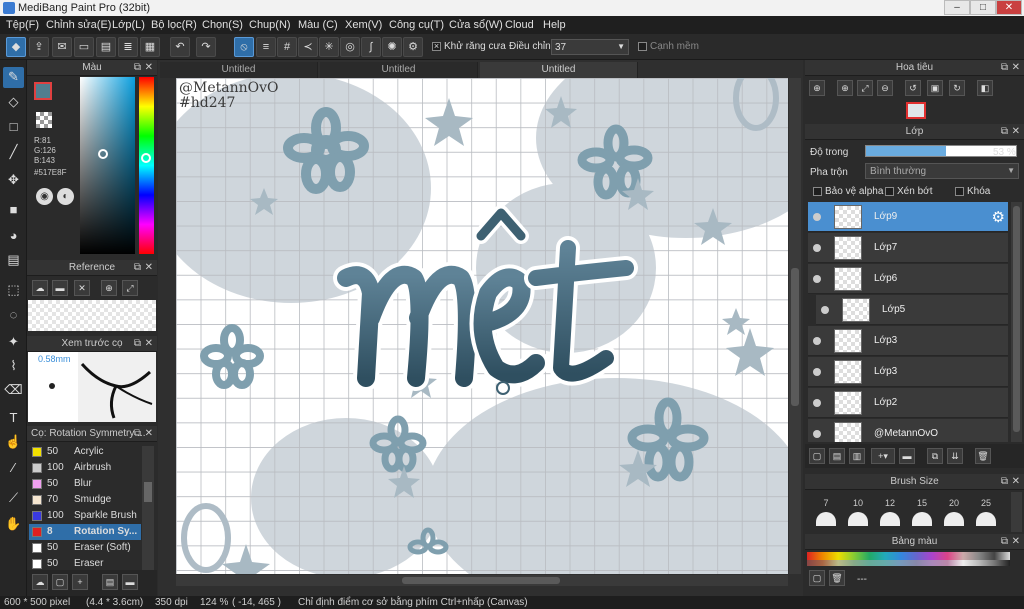  Describe the element at coordinates (935, 88) in the screenshot. I see `reset-view-icon: ▣` at that location.